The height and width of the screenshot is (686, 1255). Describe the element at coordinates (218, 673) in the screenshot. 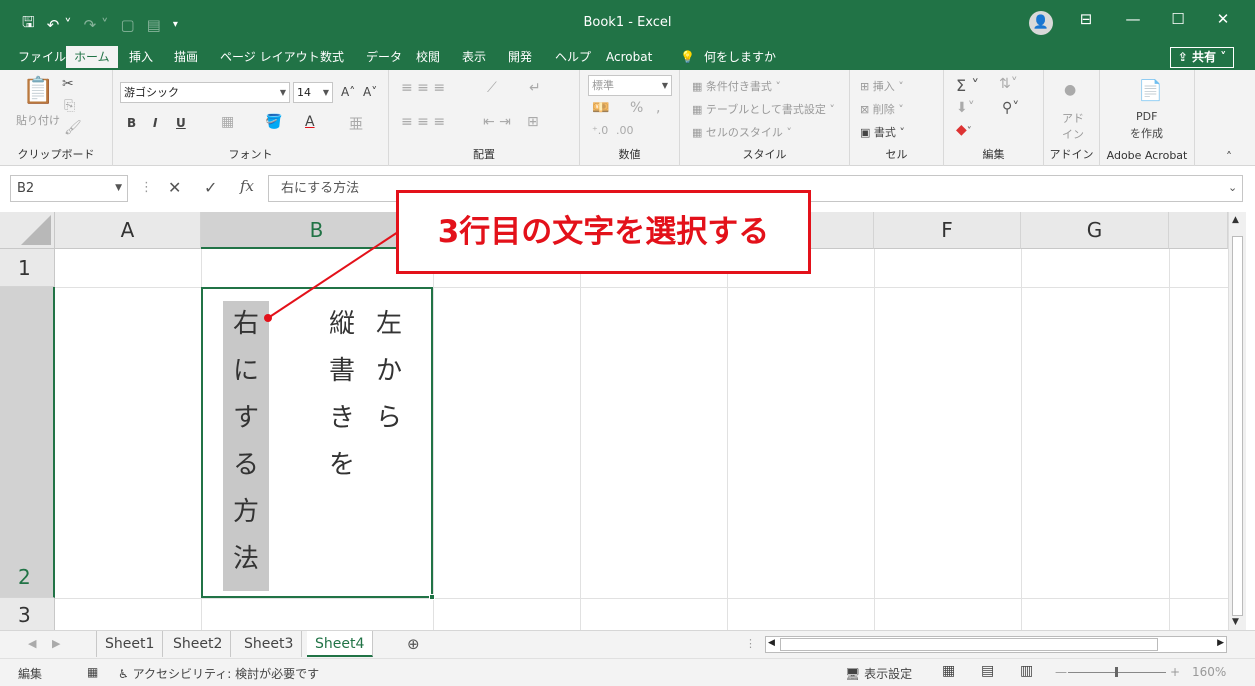

I see `accessibility-status: ♿ アクセシビリティ: 検討が必要です` at that location.